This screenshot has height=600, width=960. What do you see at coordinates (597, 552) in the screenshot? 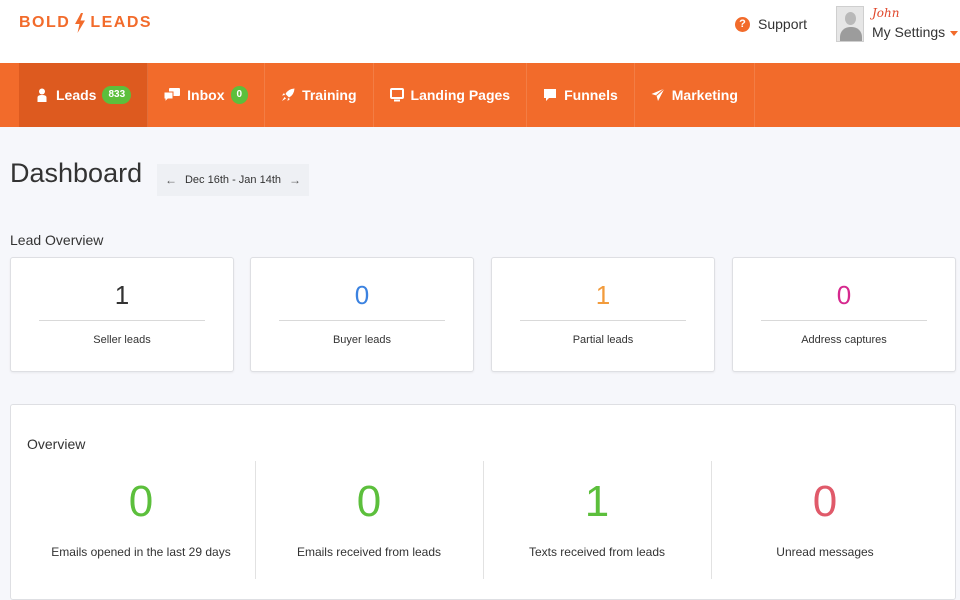
I see `stat-label: Texts received from leads` at bounding box center [597, 552].